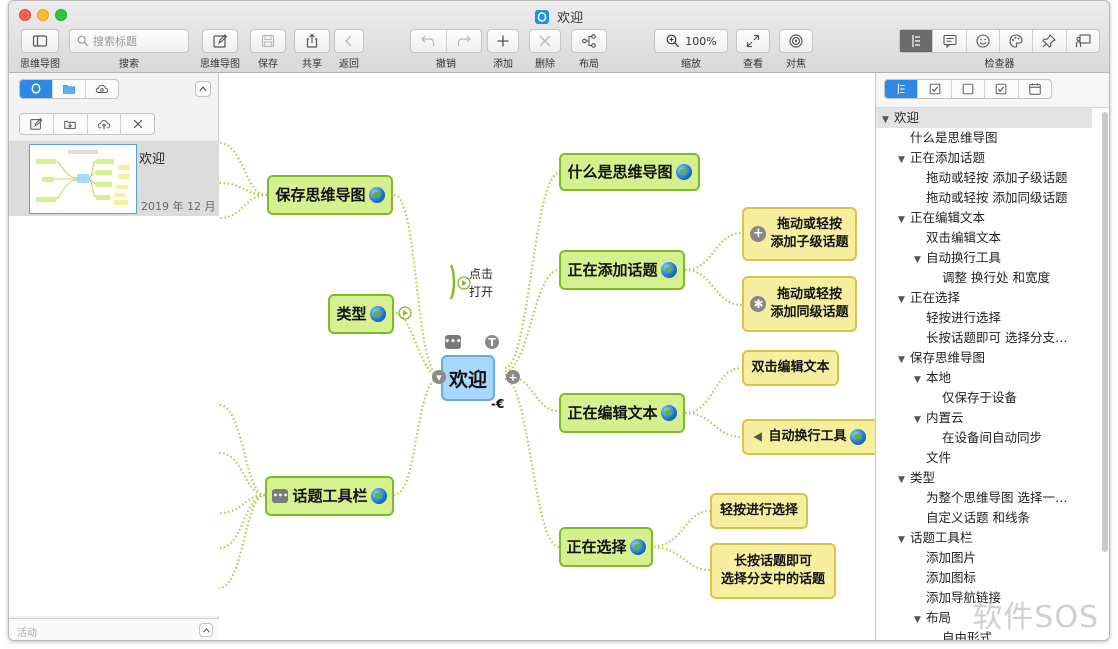  I want to click on outline-mode-tree, so click(902, 89).